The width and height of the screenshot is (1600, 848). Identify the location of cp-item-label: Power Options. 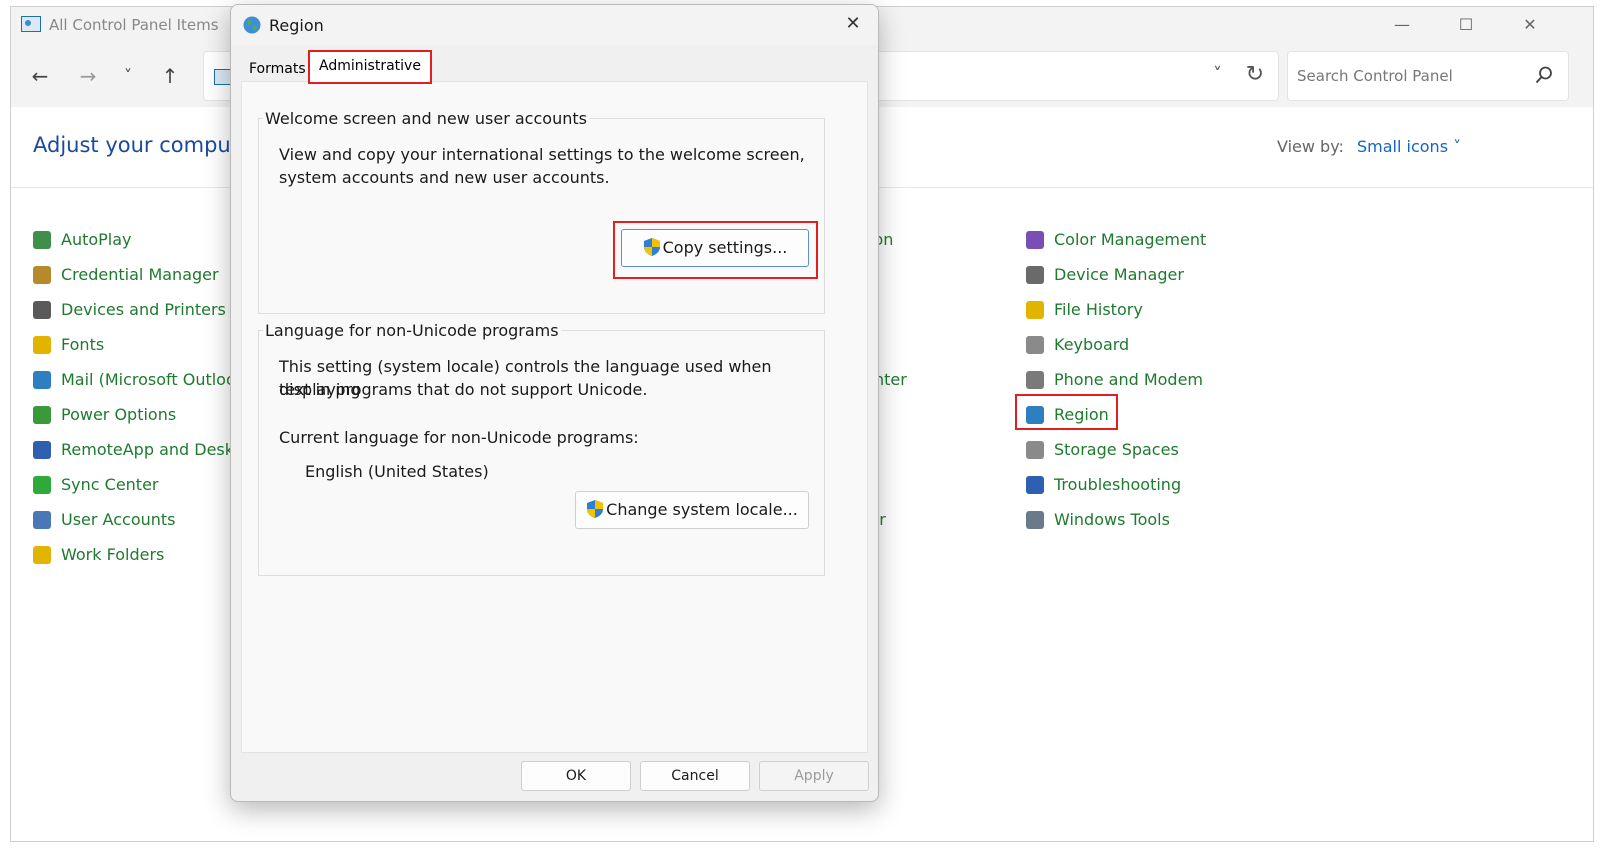
(119, 414).